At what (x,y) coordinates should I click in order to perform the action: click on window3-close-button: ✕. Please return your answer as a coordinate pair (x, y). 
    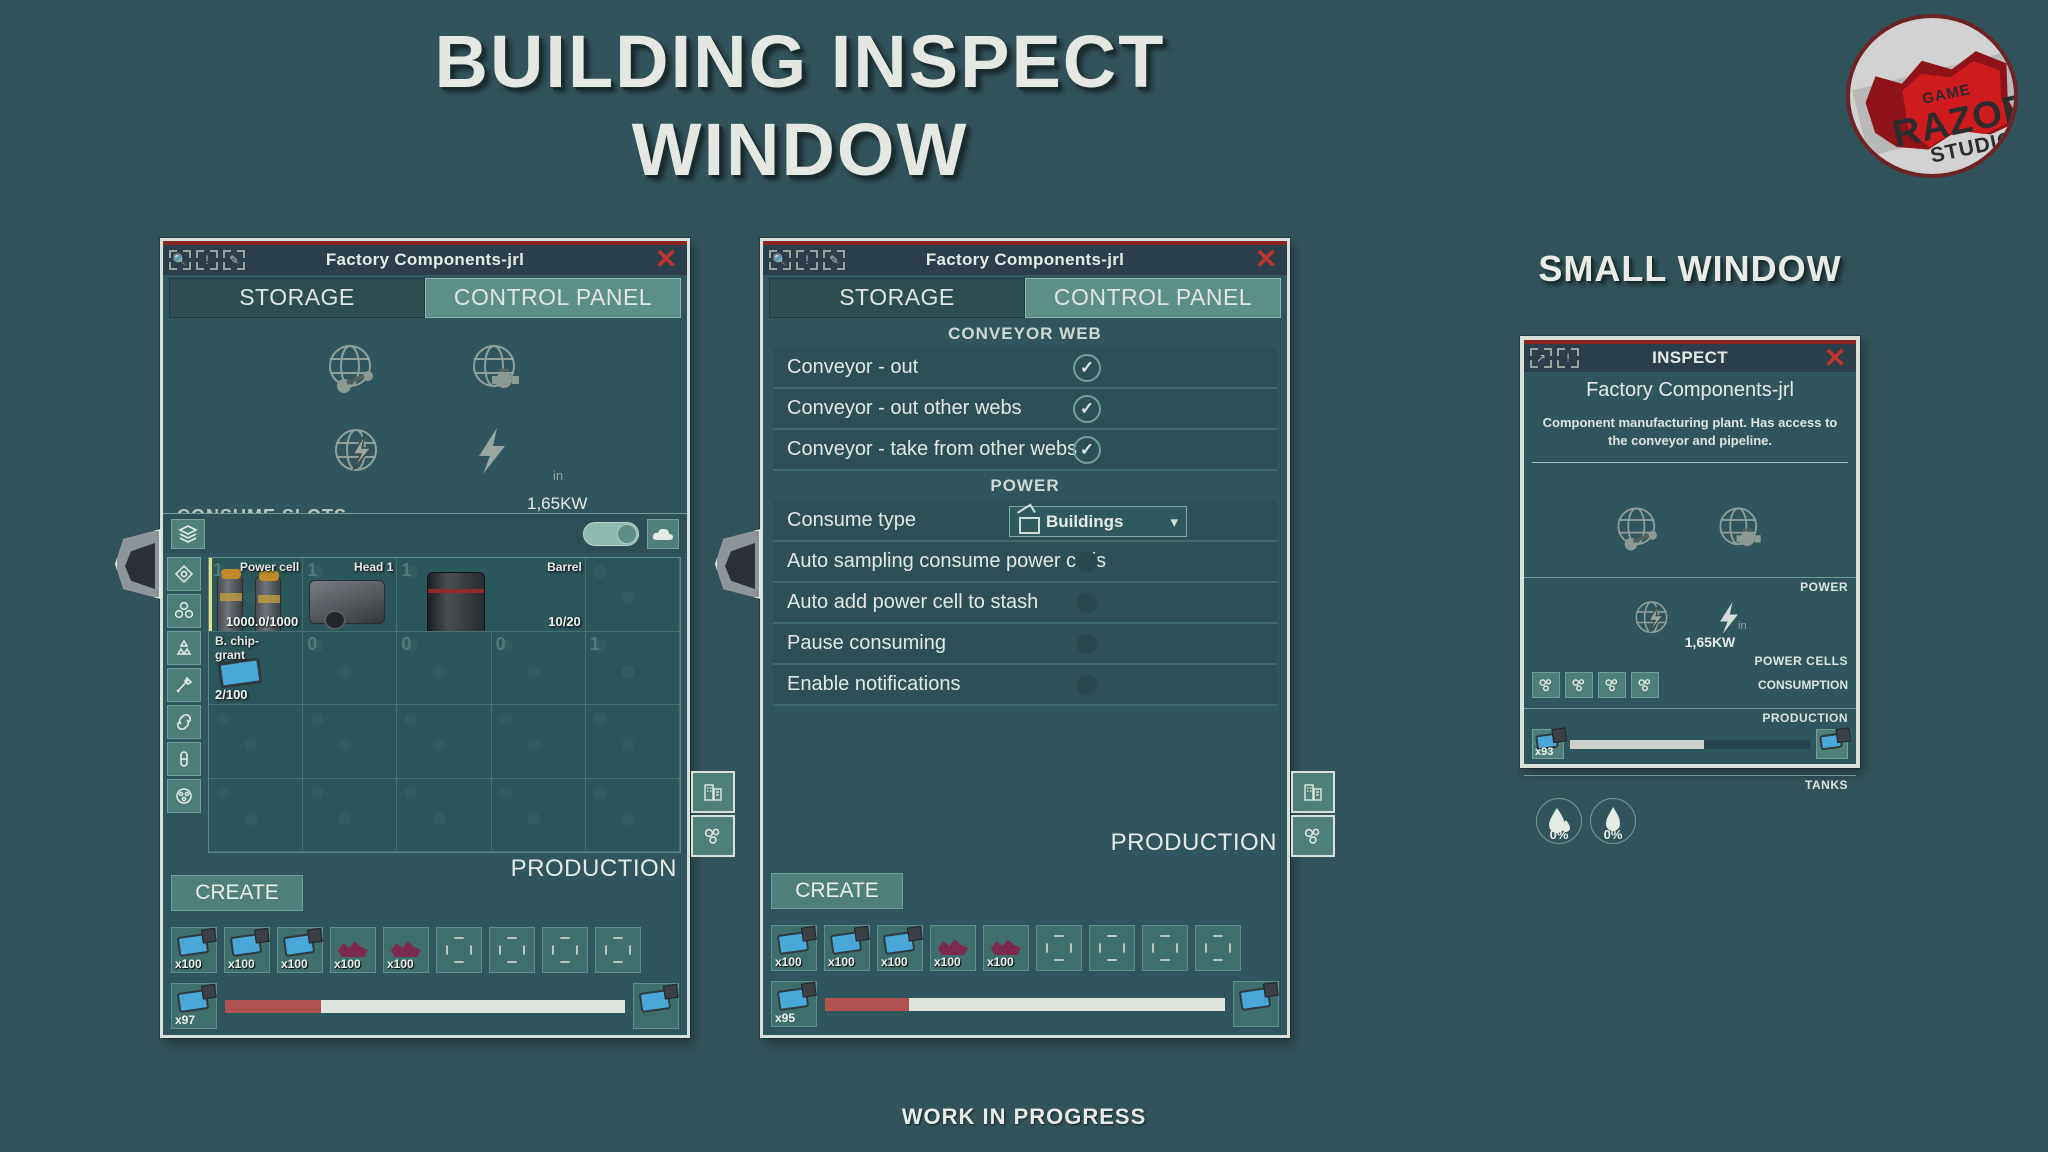
    Looking at the image, I should click on (1835, 358).